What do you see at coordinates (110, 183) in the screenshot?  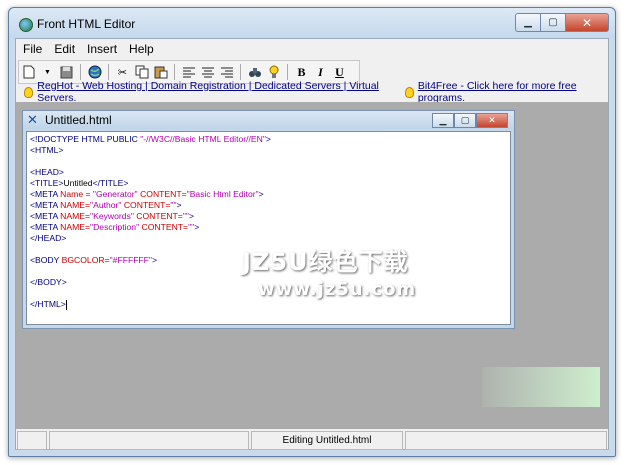 I see `code-token: </TITLE>` at bounding box center [110, 183].